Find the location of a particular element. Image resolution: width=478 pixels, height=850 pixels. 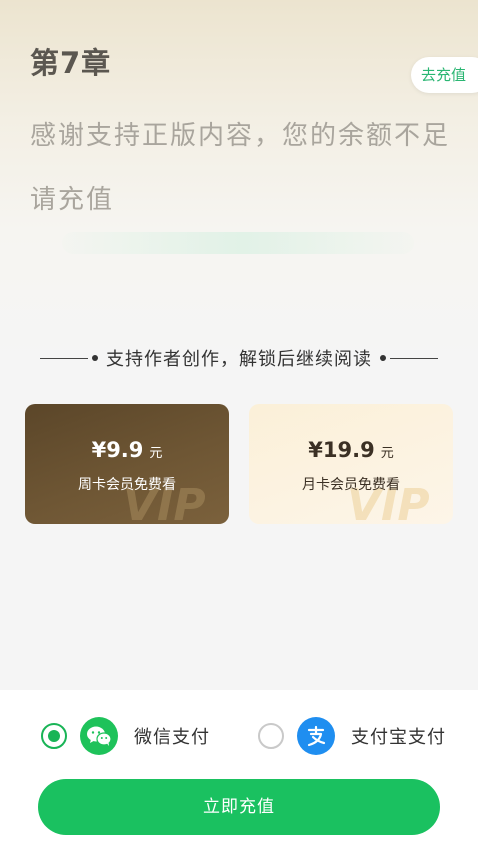

alipay-icon is located at coordinates (316, 736).